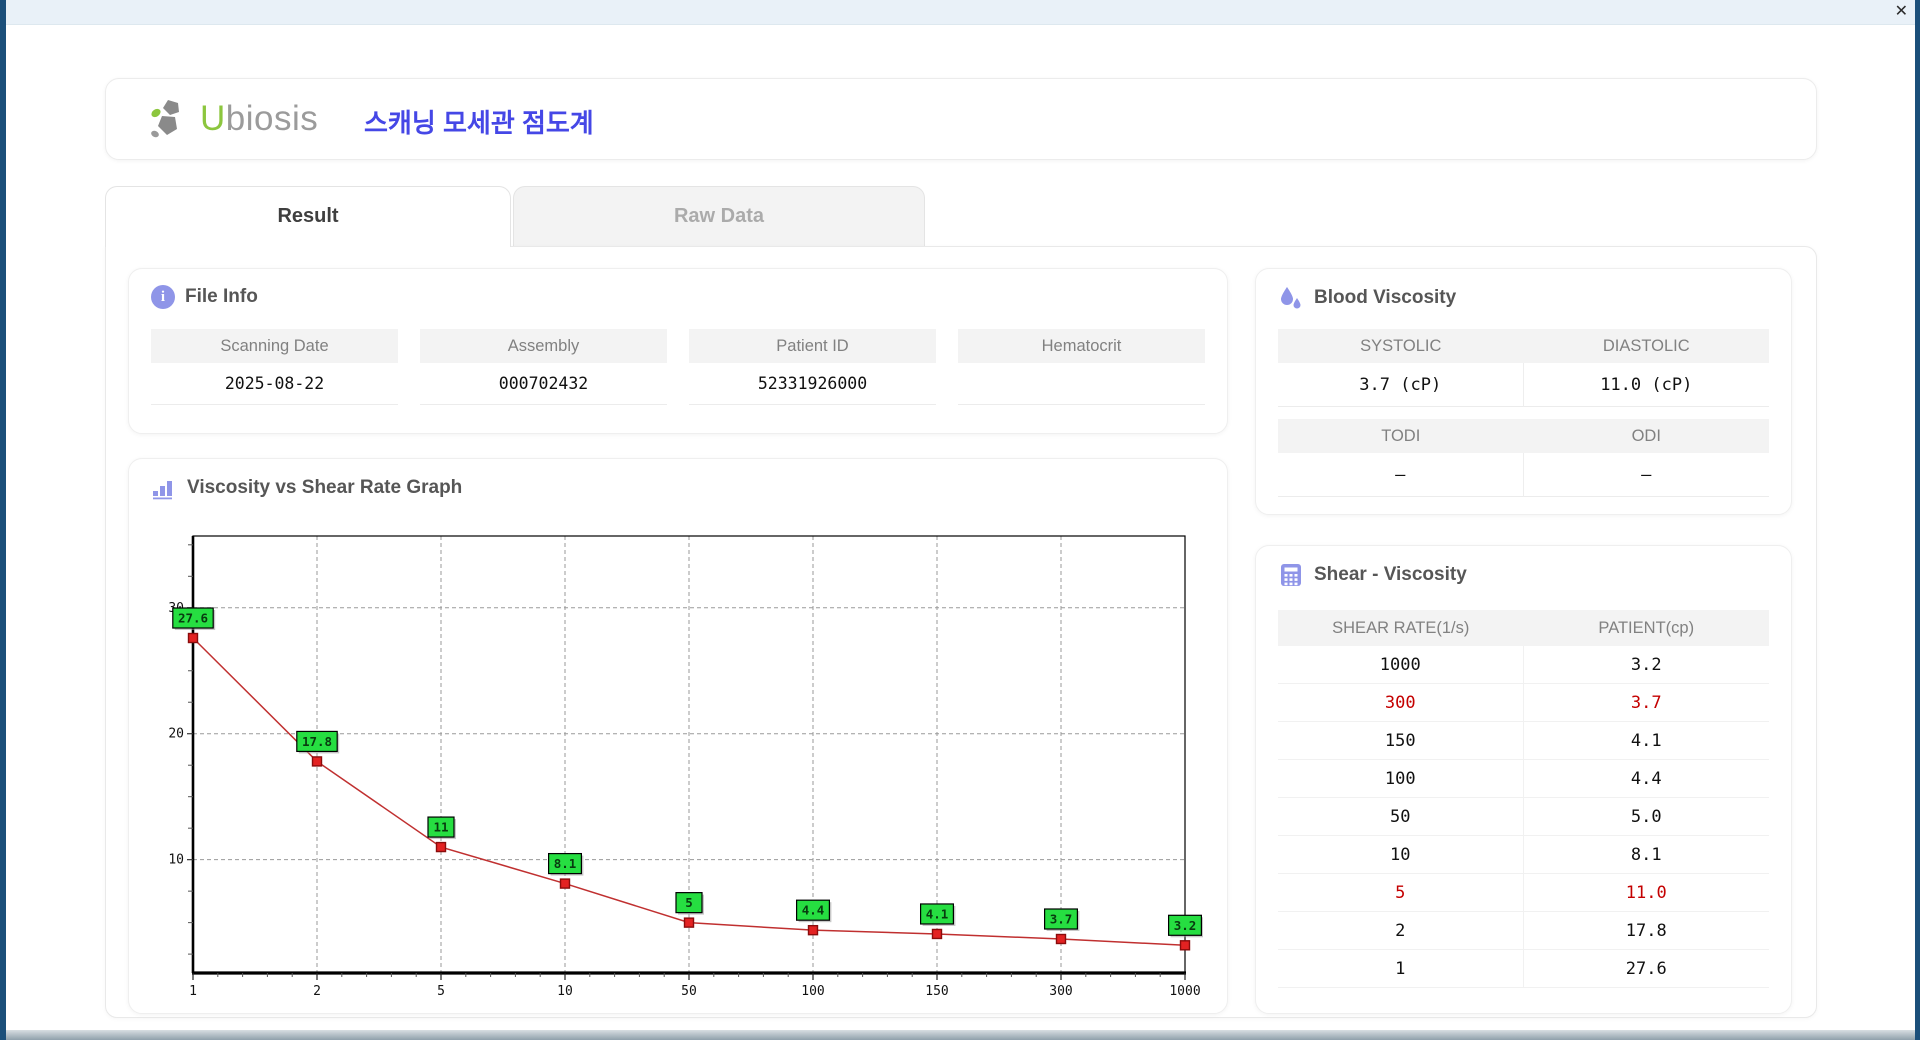 This screenshot has height=1040, width=1920. Describe the element at coordinates (1646, 817) in the screenshot. I see `patient-cell: 5.0` at that location.